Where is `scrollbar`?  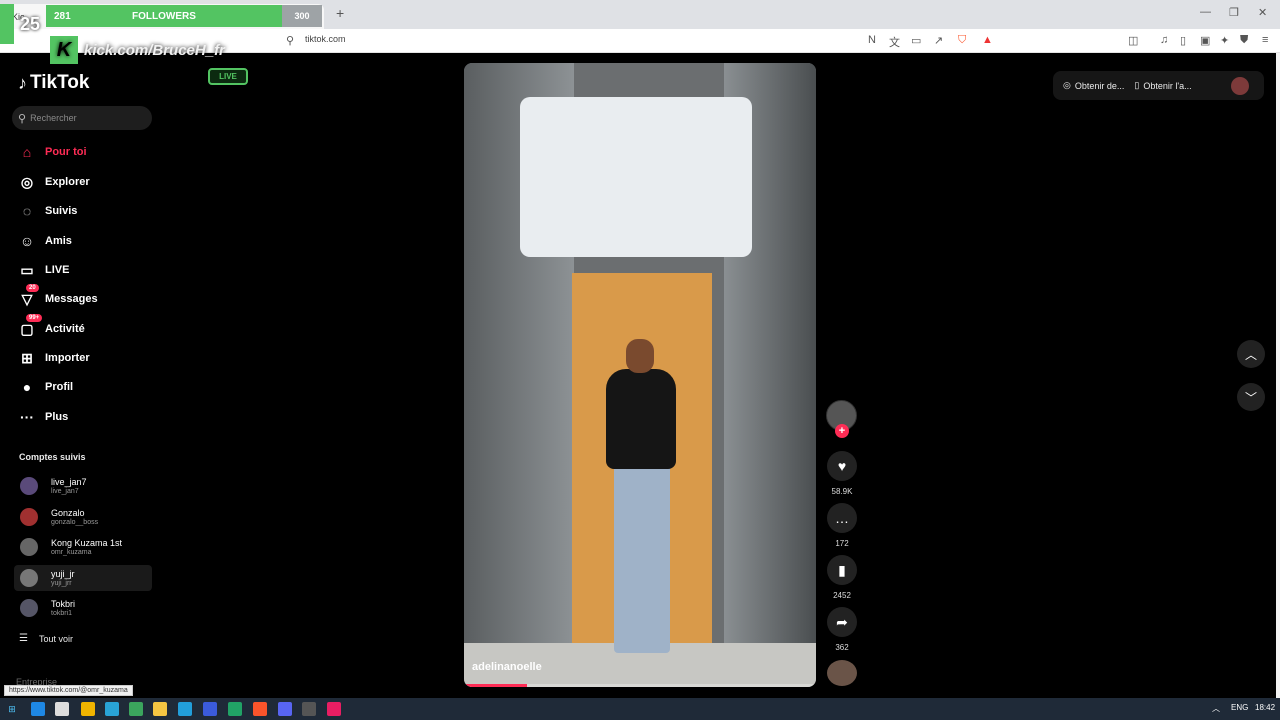
scrollbar is located at coordinates (1278, 375).